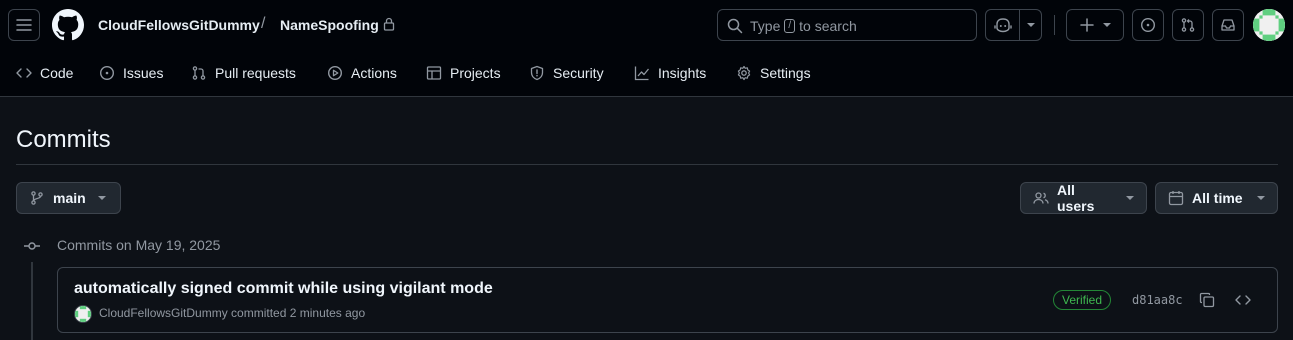  What do you see at coordinates (828, 26) in the screenshot?
I see `search-suffix: to search` at bounding box center [828, 26].